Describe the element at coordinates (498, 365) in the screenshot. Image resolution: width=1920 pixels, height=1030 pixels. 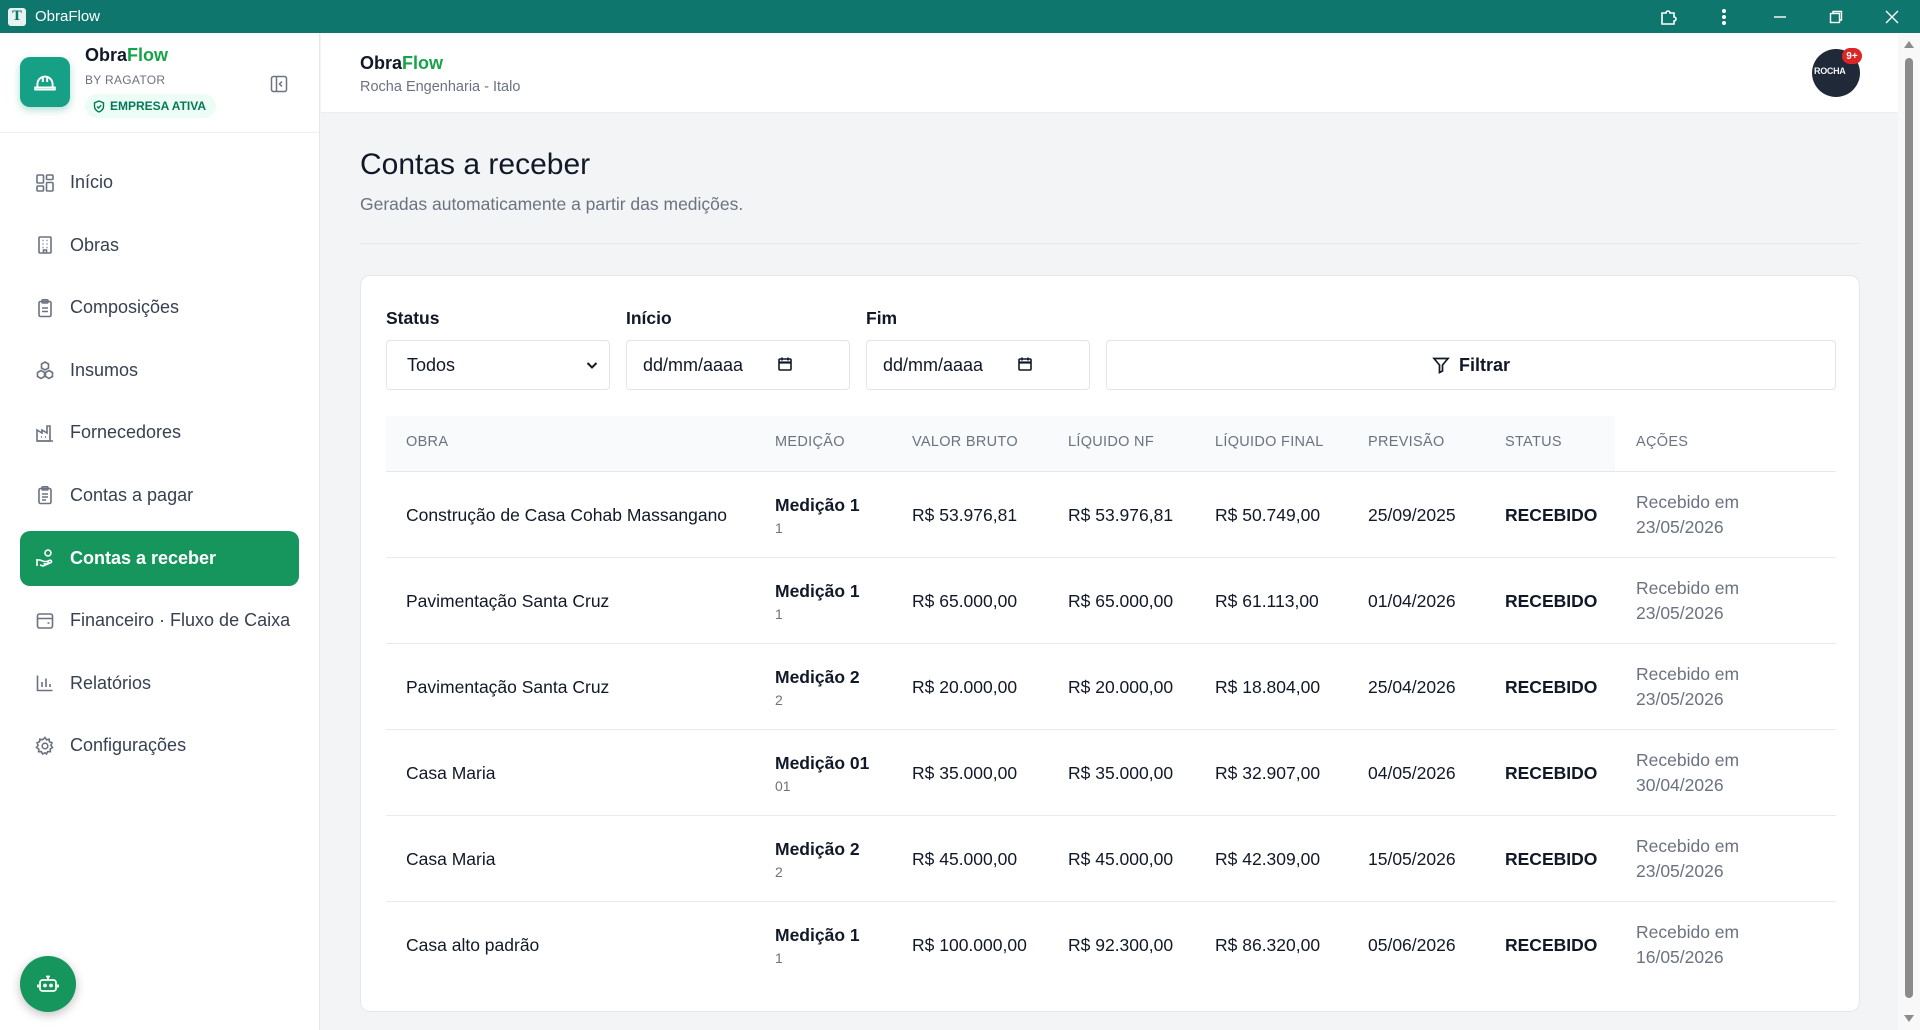
I see `status-select: Todos` at that location.